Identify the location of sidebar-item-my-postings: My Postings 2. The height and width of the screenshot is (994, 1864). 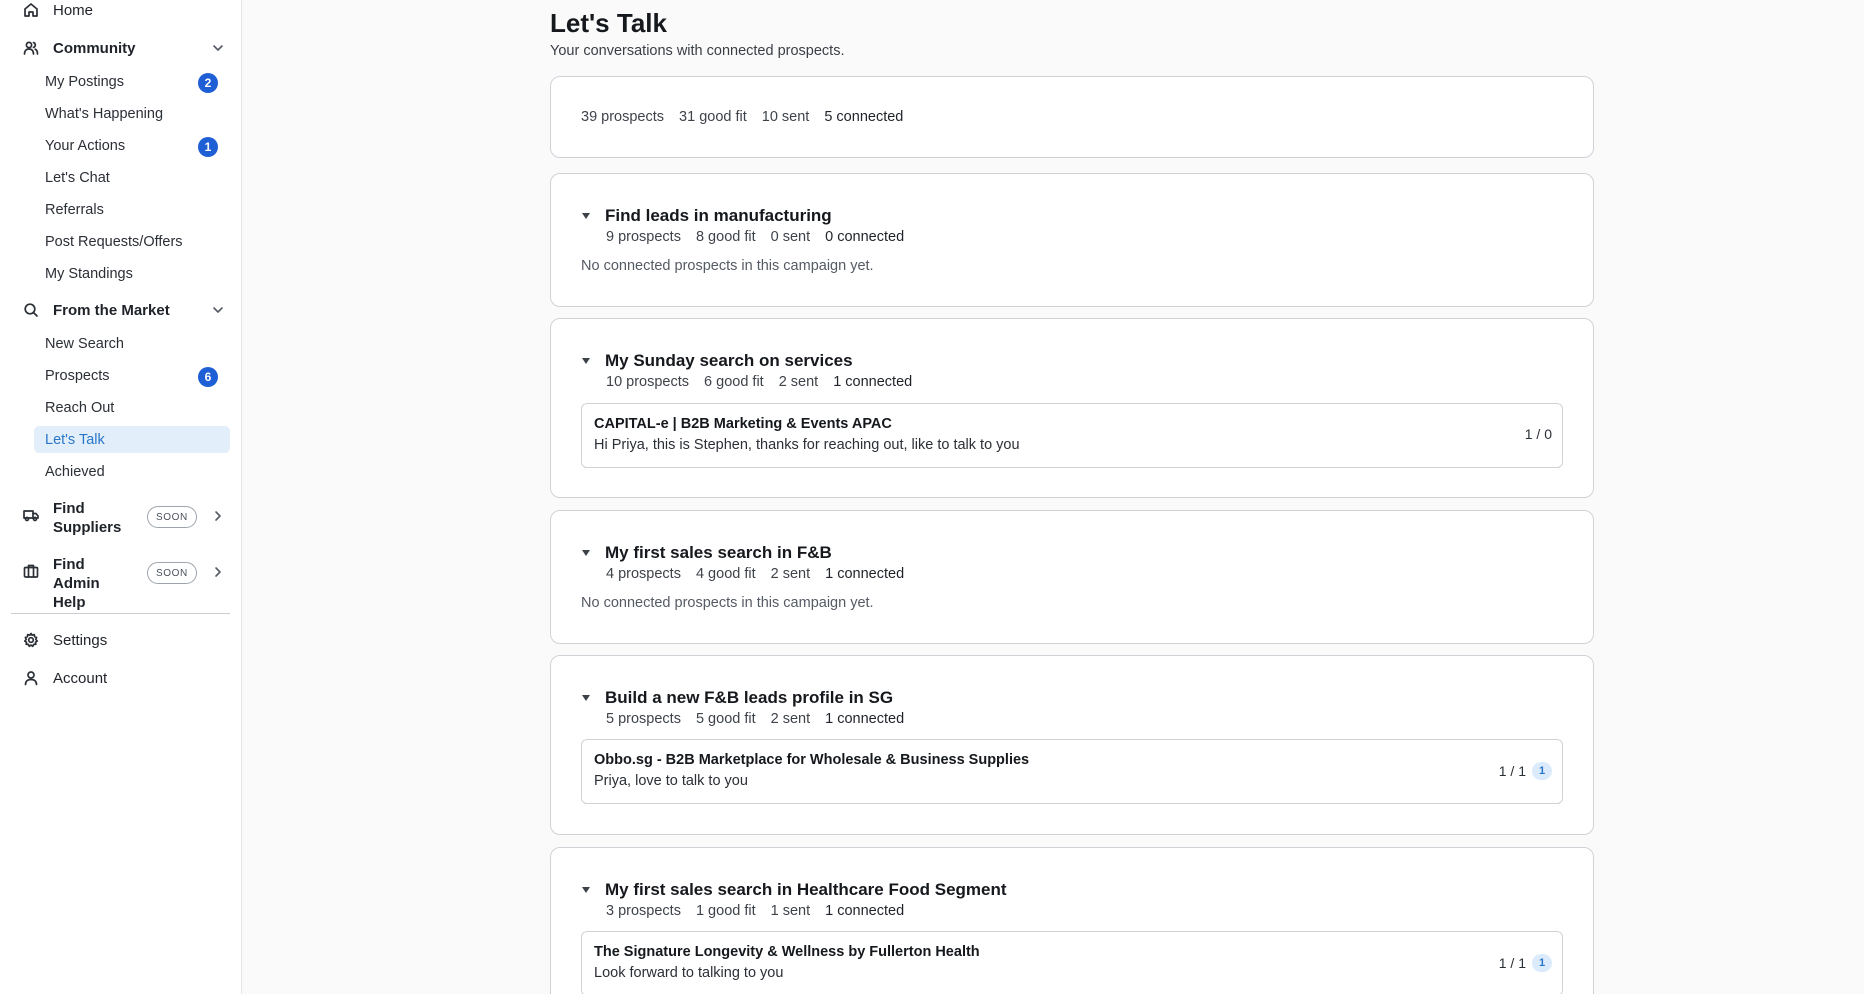
(132, 81).